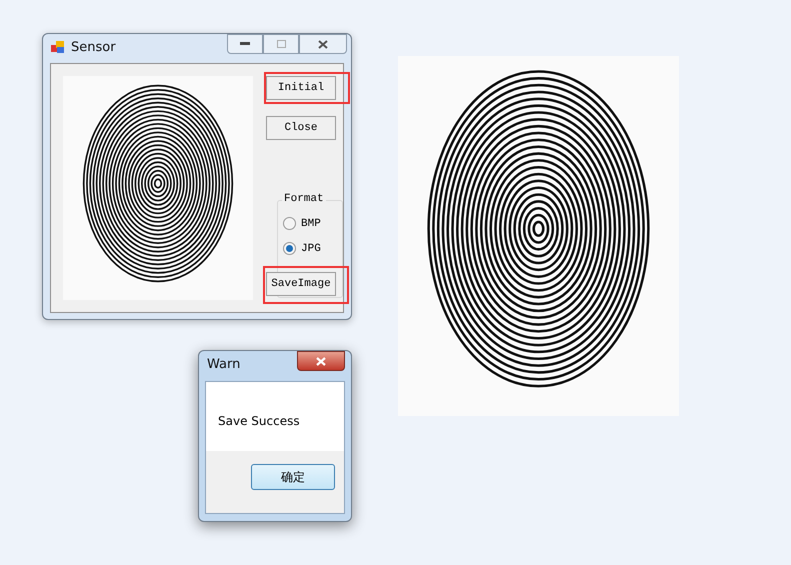 The width and height of the screenshot is (791, 565). What do you see at coordinates (293, 477) in the screenshot?
I see `ok-button: 确定` at bounding box center [293, 477].